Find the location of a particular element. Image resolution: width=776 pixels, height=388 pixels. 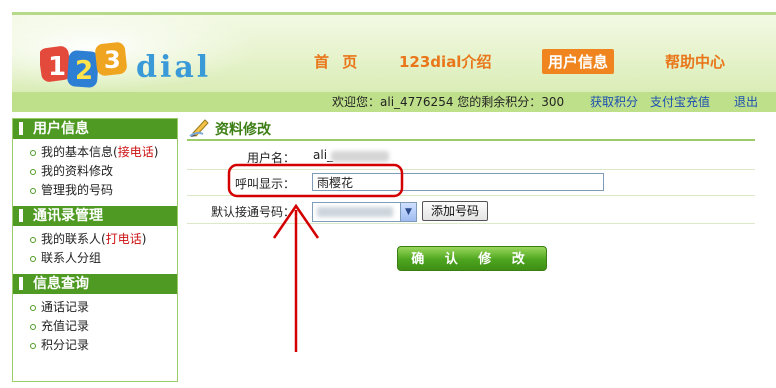

make-call-label: 打电话 is located at coordinates (123, 239).